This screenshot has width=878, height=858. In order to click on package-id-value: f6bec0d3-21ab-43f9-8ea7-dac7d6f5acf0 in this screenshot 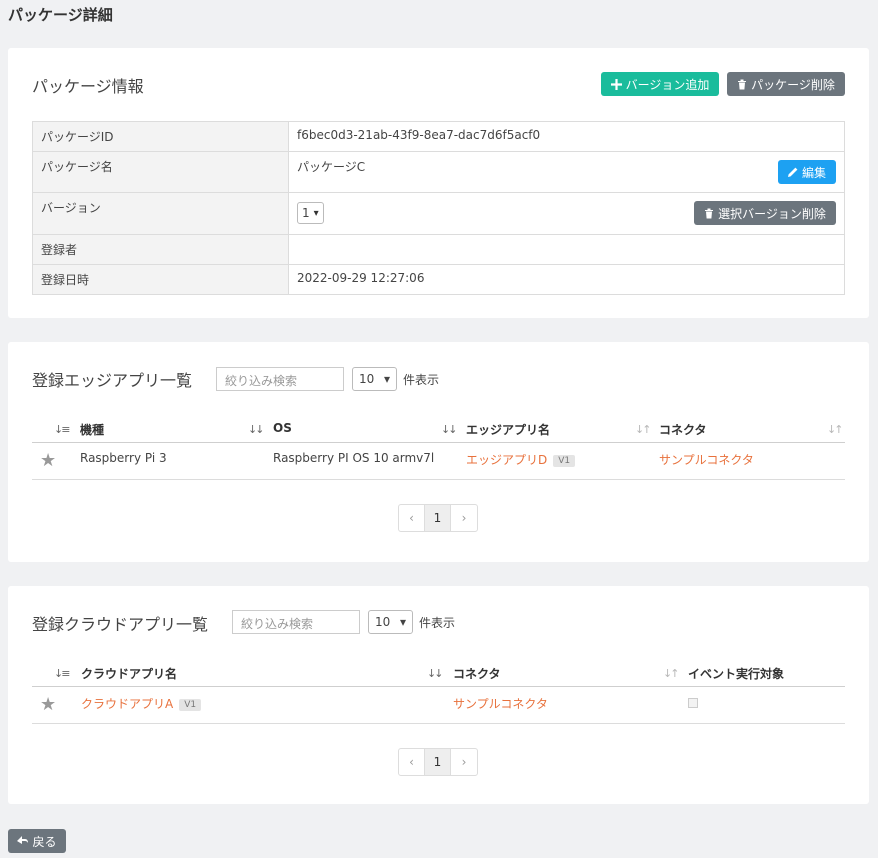, I will do `click(566, 136)`.